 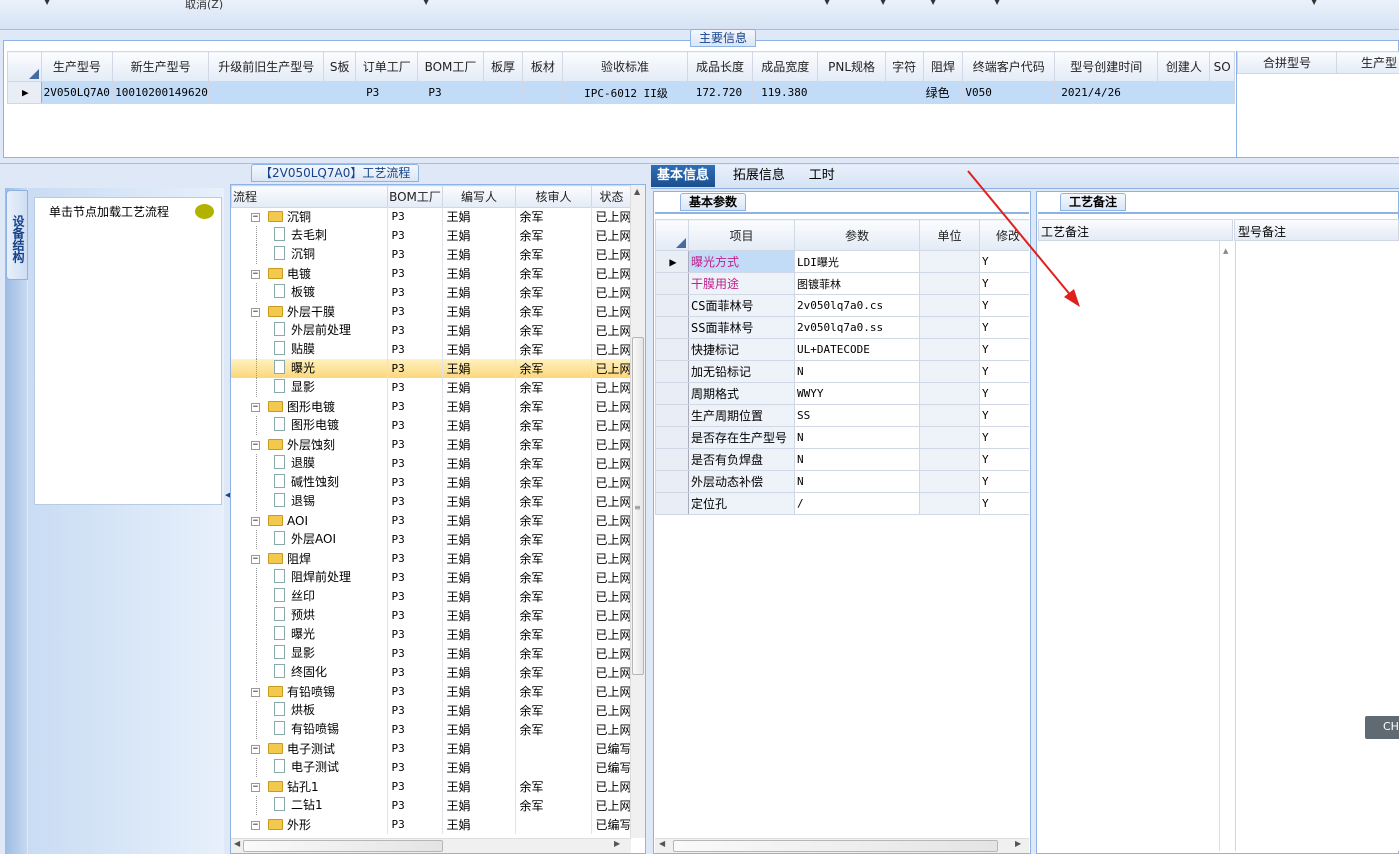 I want to click on tree-row: − 图形电镀 P3 王娟 余军 已上网, so click(x=431, y=406).